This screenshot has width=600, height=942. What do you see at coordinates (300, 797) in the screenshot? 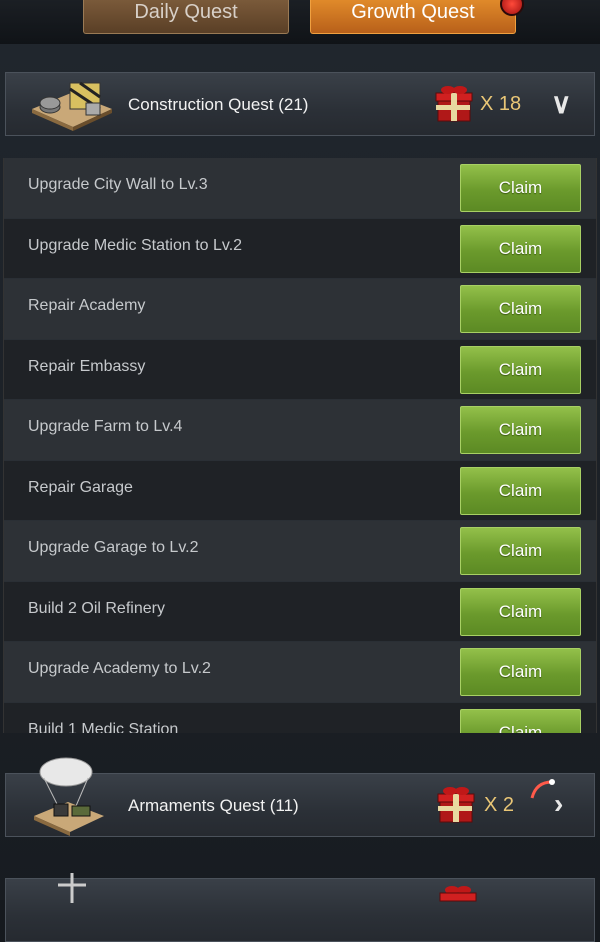
I see `armaments-quest-header: Armaments Quest (11) X 2 ›` at bounding box center [300, 797].